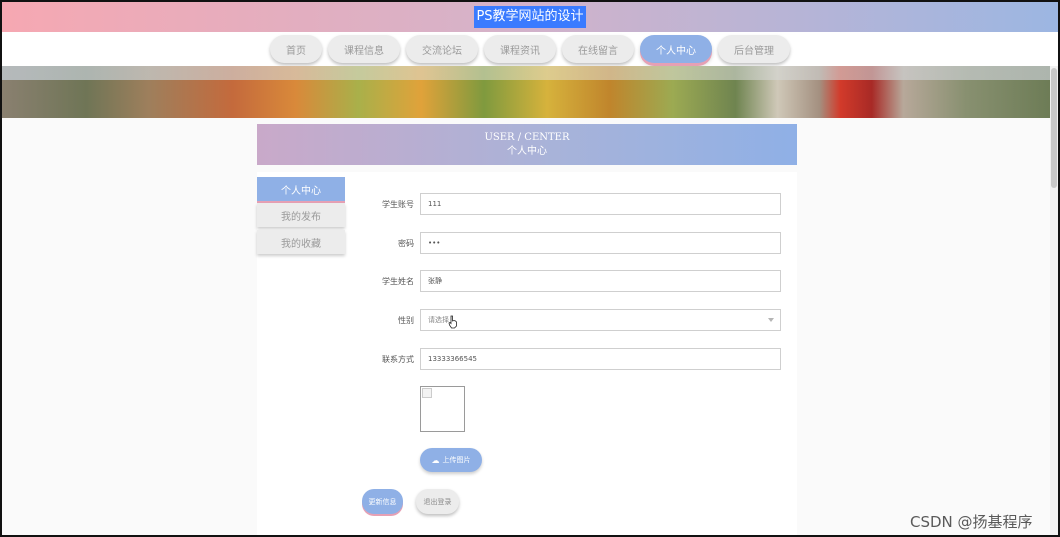 Image resolution: width=1060 pixels, height=537 pixels. Describe the element at coordinates (301, 215) in the screenshot. I see `sidebar-item-my-posts: 我的发布` at that location.